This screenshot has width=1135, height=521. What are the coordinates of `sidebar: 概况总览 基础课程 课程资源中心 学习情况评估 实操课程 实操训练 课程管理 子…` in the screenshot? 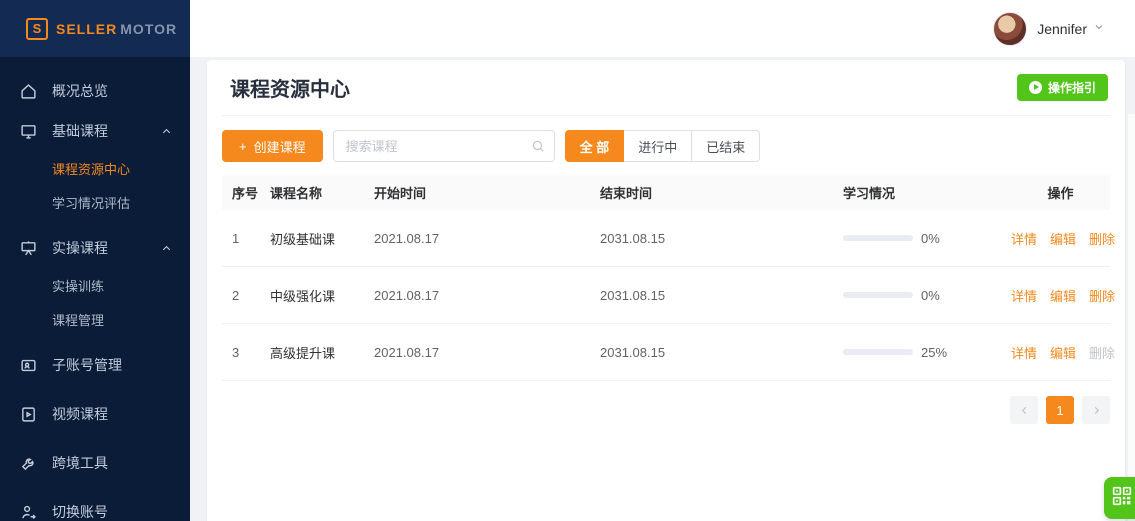 It's located at (95, 289).